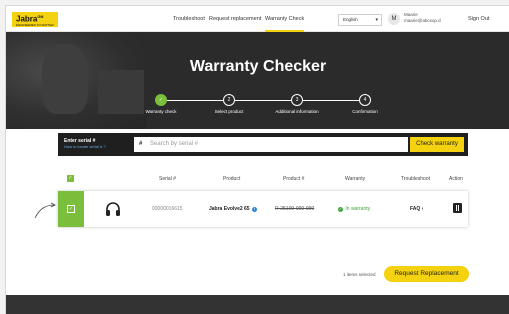 This screenshot has width=509, height=314. What do you see at coordinates (437, 144) in the screenshot?
I see `check-warranty-button: Check warranty` at bounding box center [437, 144].